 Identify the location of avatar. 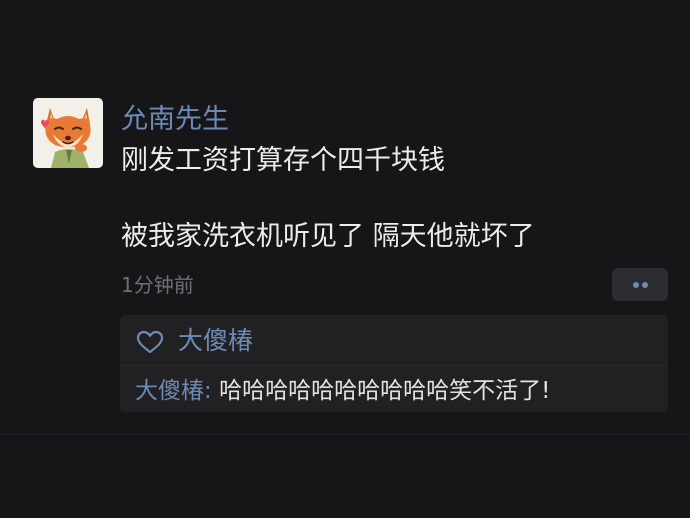
(68, 133).